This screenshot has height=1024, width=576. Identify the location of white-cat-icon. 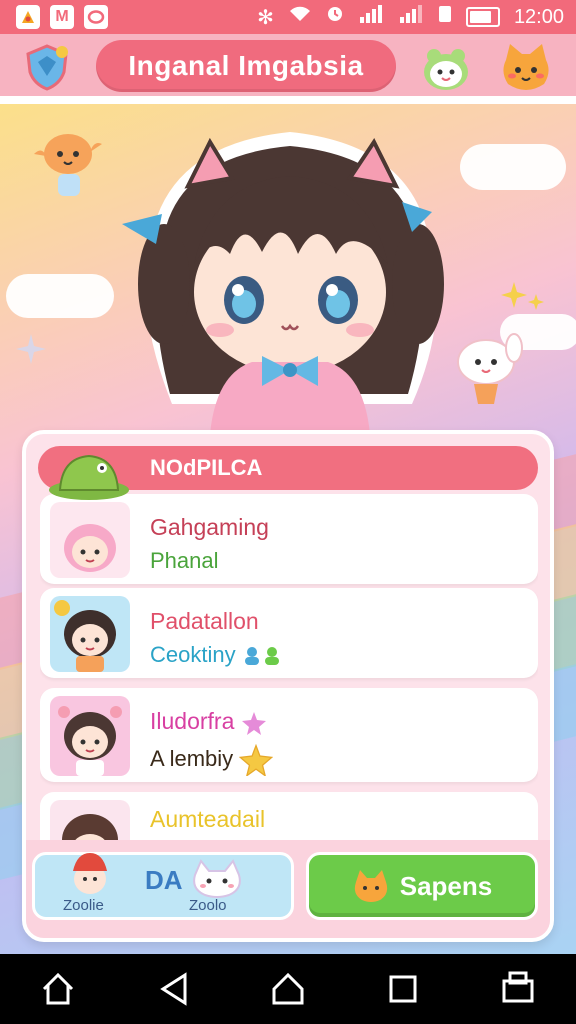
(217, 878).